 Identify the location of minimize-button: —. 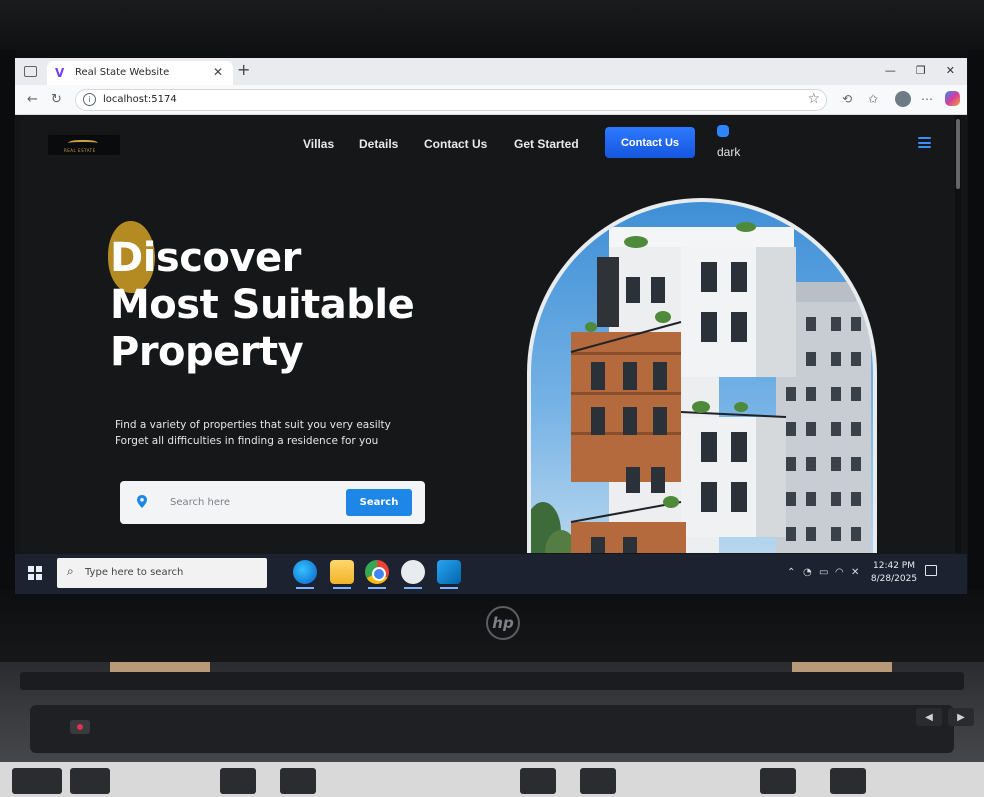
(890, 70).